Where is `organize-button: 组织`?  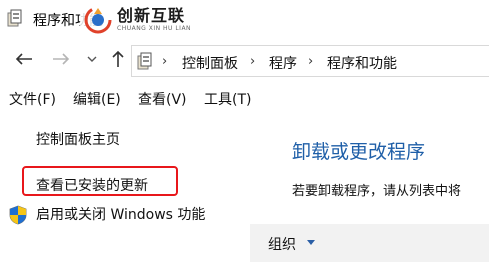
organize-button: 组织 is located at coordinates (282, 244).